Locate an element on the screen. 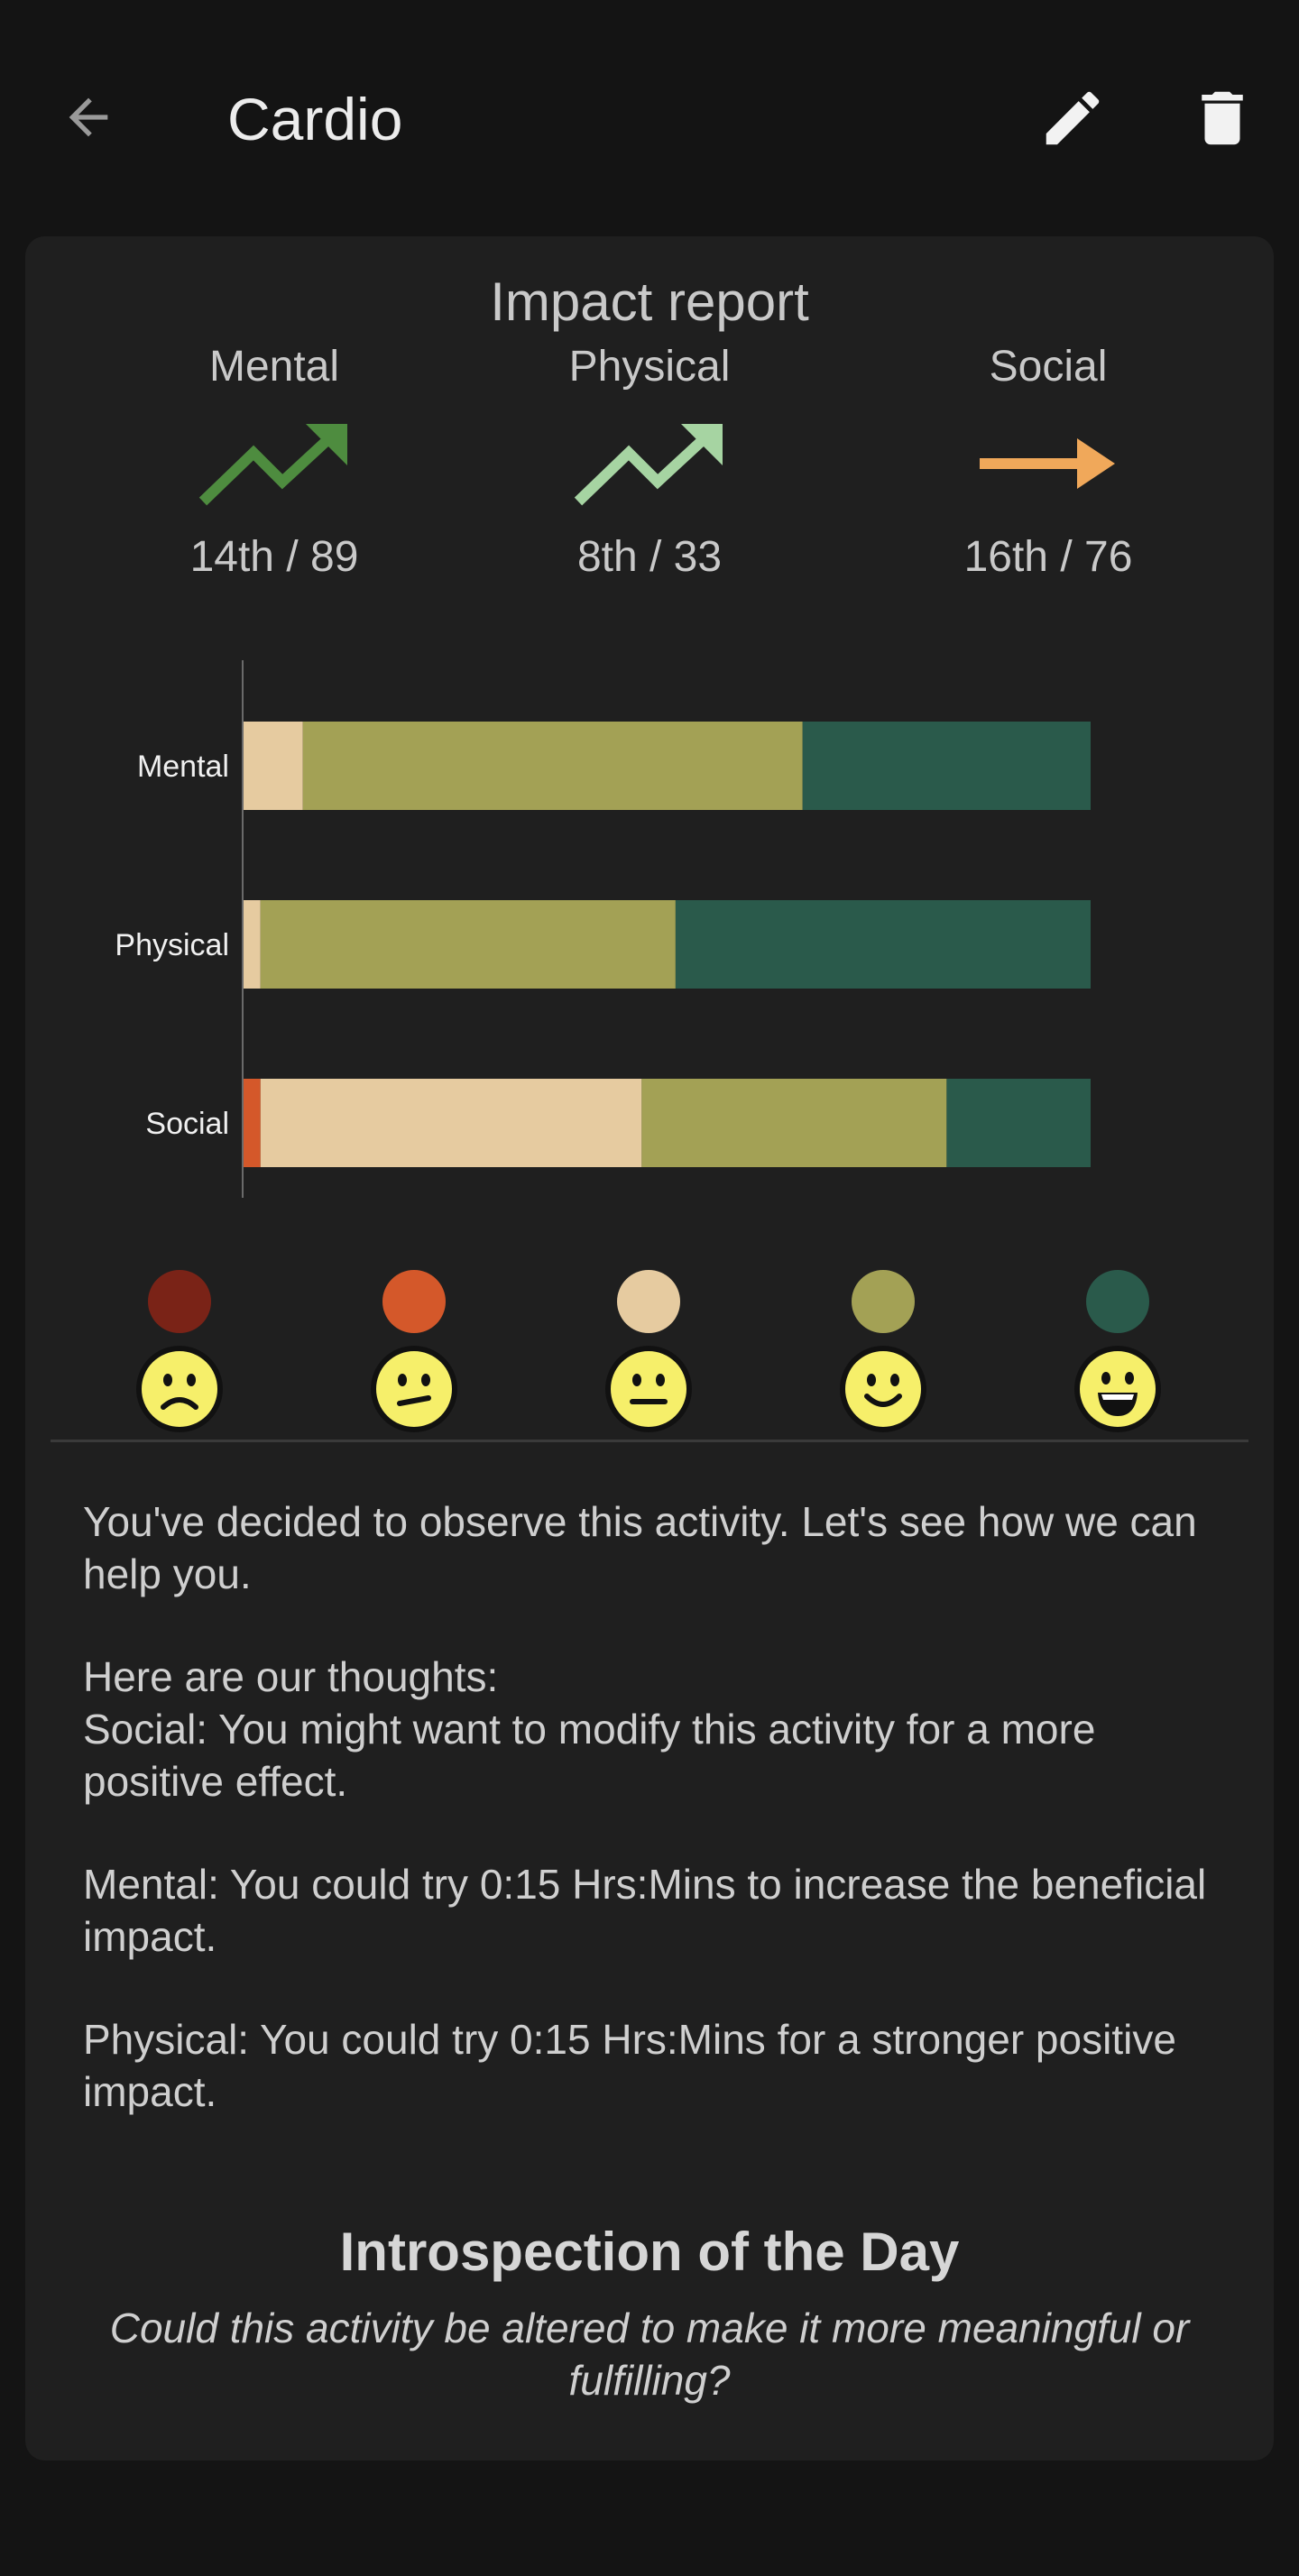  back-button is located at coordinates (88, 117).